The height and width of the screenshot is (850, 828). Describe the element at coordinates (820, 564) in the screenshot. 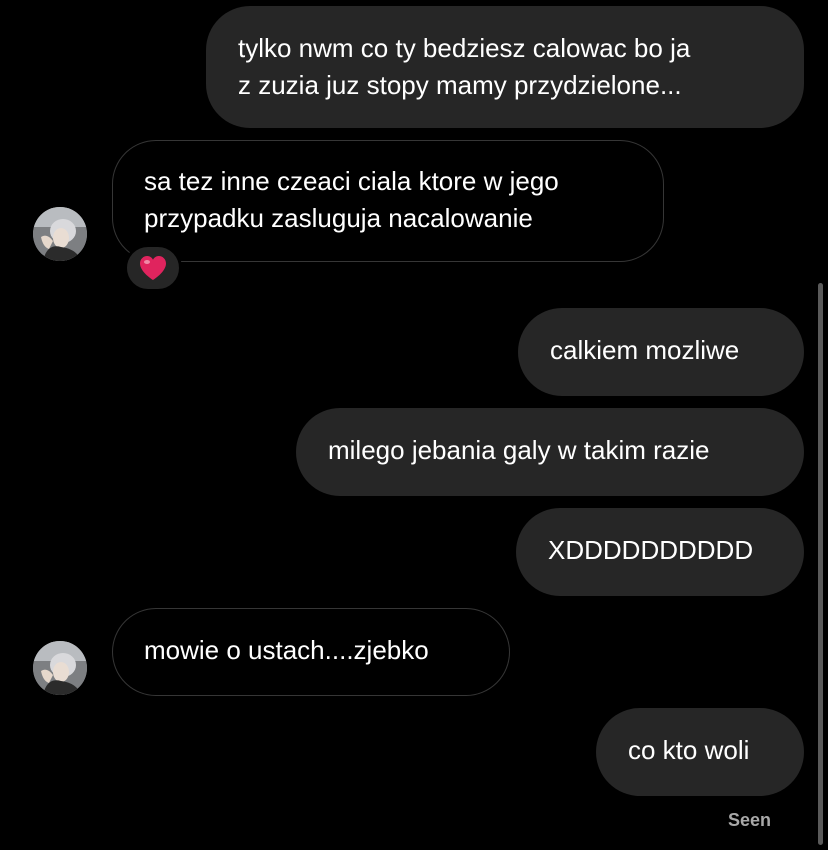

I see `scrollbar` at that location.